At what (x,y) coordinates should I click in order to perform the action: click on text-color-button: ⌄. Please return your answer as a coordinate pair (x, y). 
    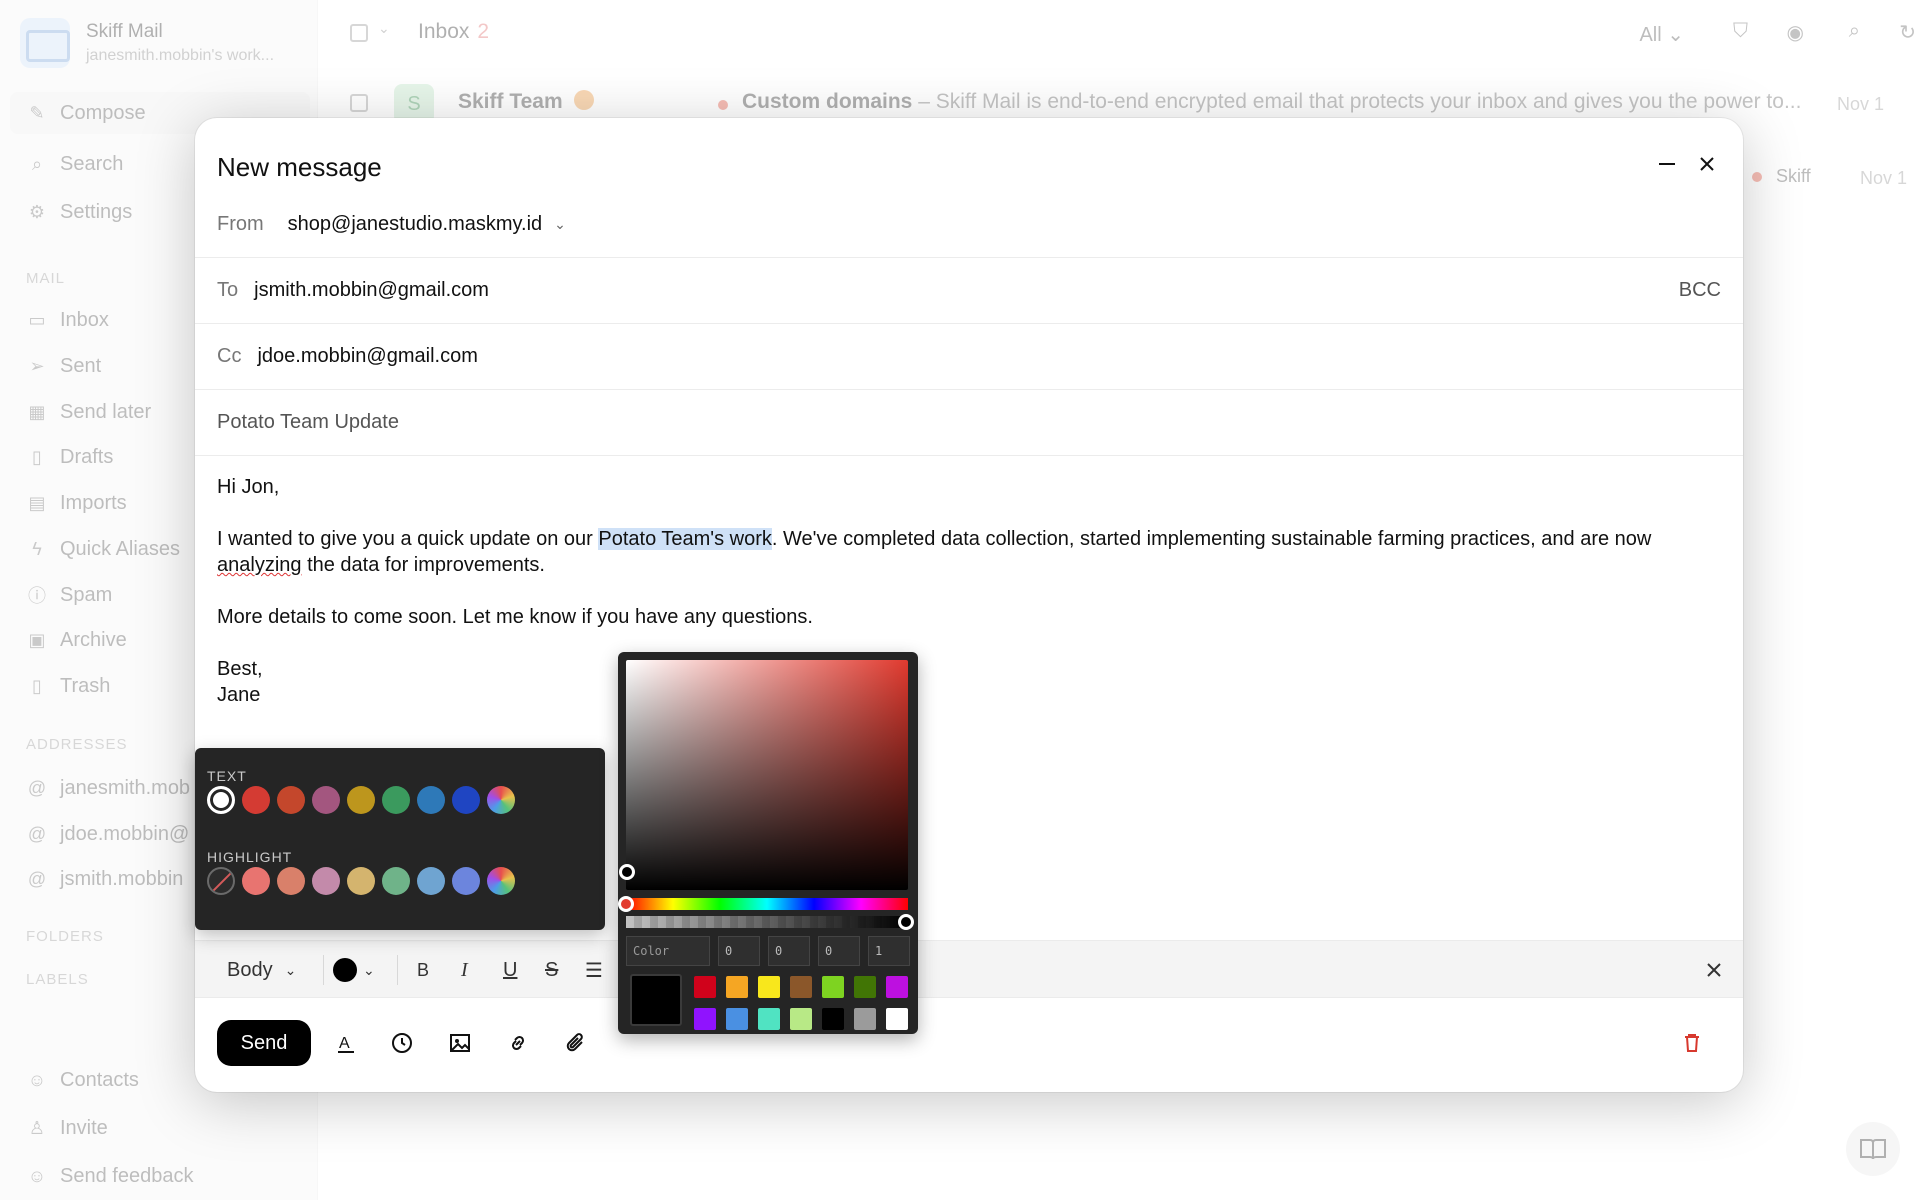
    Looking at the image, I should click on (354, 970).